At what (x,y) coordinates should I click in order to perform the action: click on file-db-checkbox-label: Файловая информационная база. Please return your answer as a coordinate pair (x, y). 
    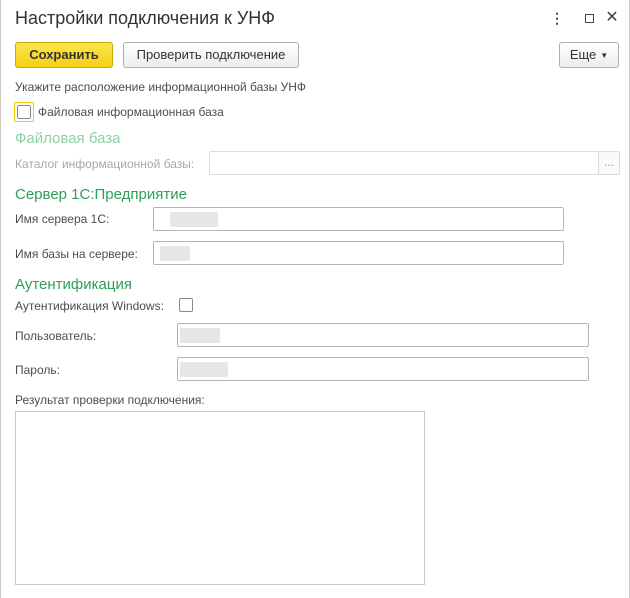
    Looking at the image, I should click on (131, 112).